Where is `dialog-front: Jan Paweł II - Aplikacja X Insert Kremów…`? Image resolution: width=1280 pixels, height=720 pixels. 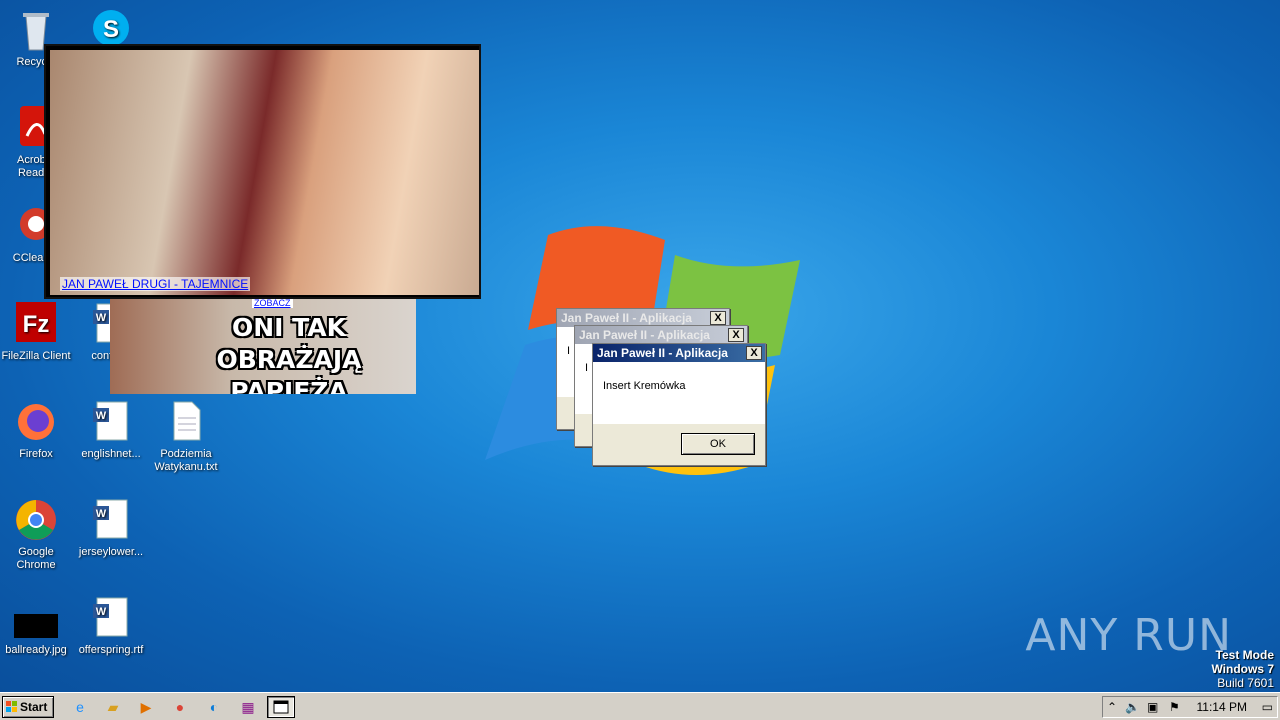 dialog-front: Jan Paweł II - Aplikacja X Insert Kremów… is located at coordinates (679, 404).